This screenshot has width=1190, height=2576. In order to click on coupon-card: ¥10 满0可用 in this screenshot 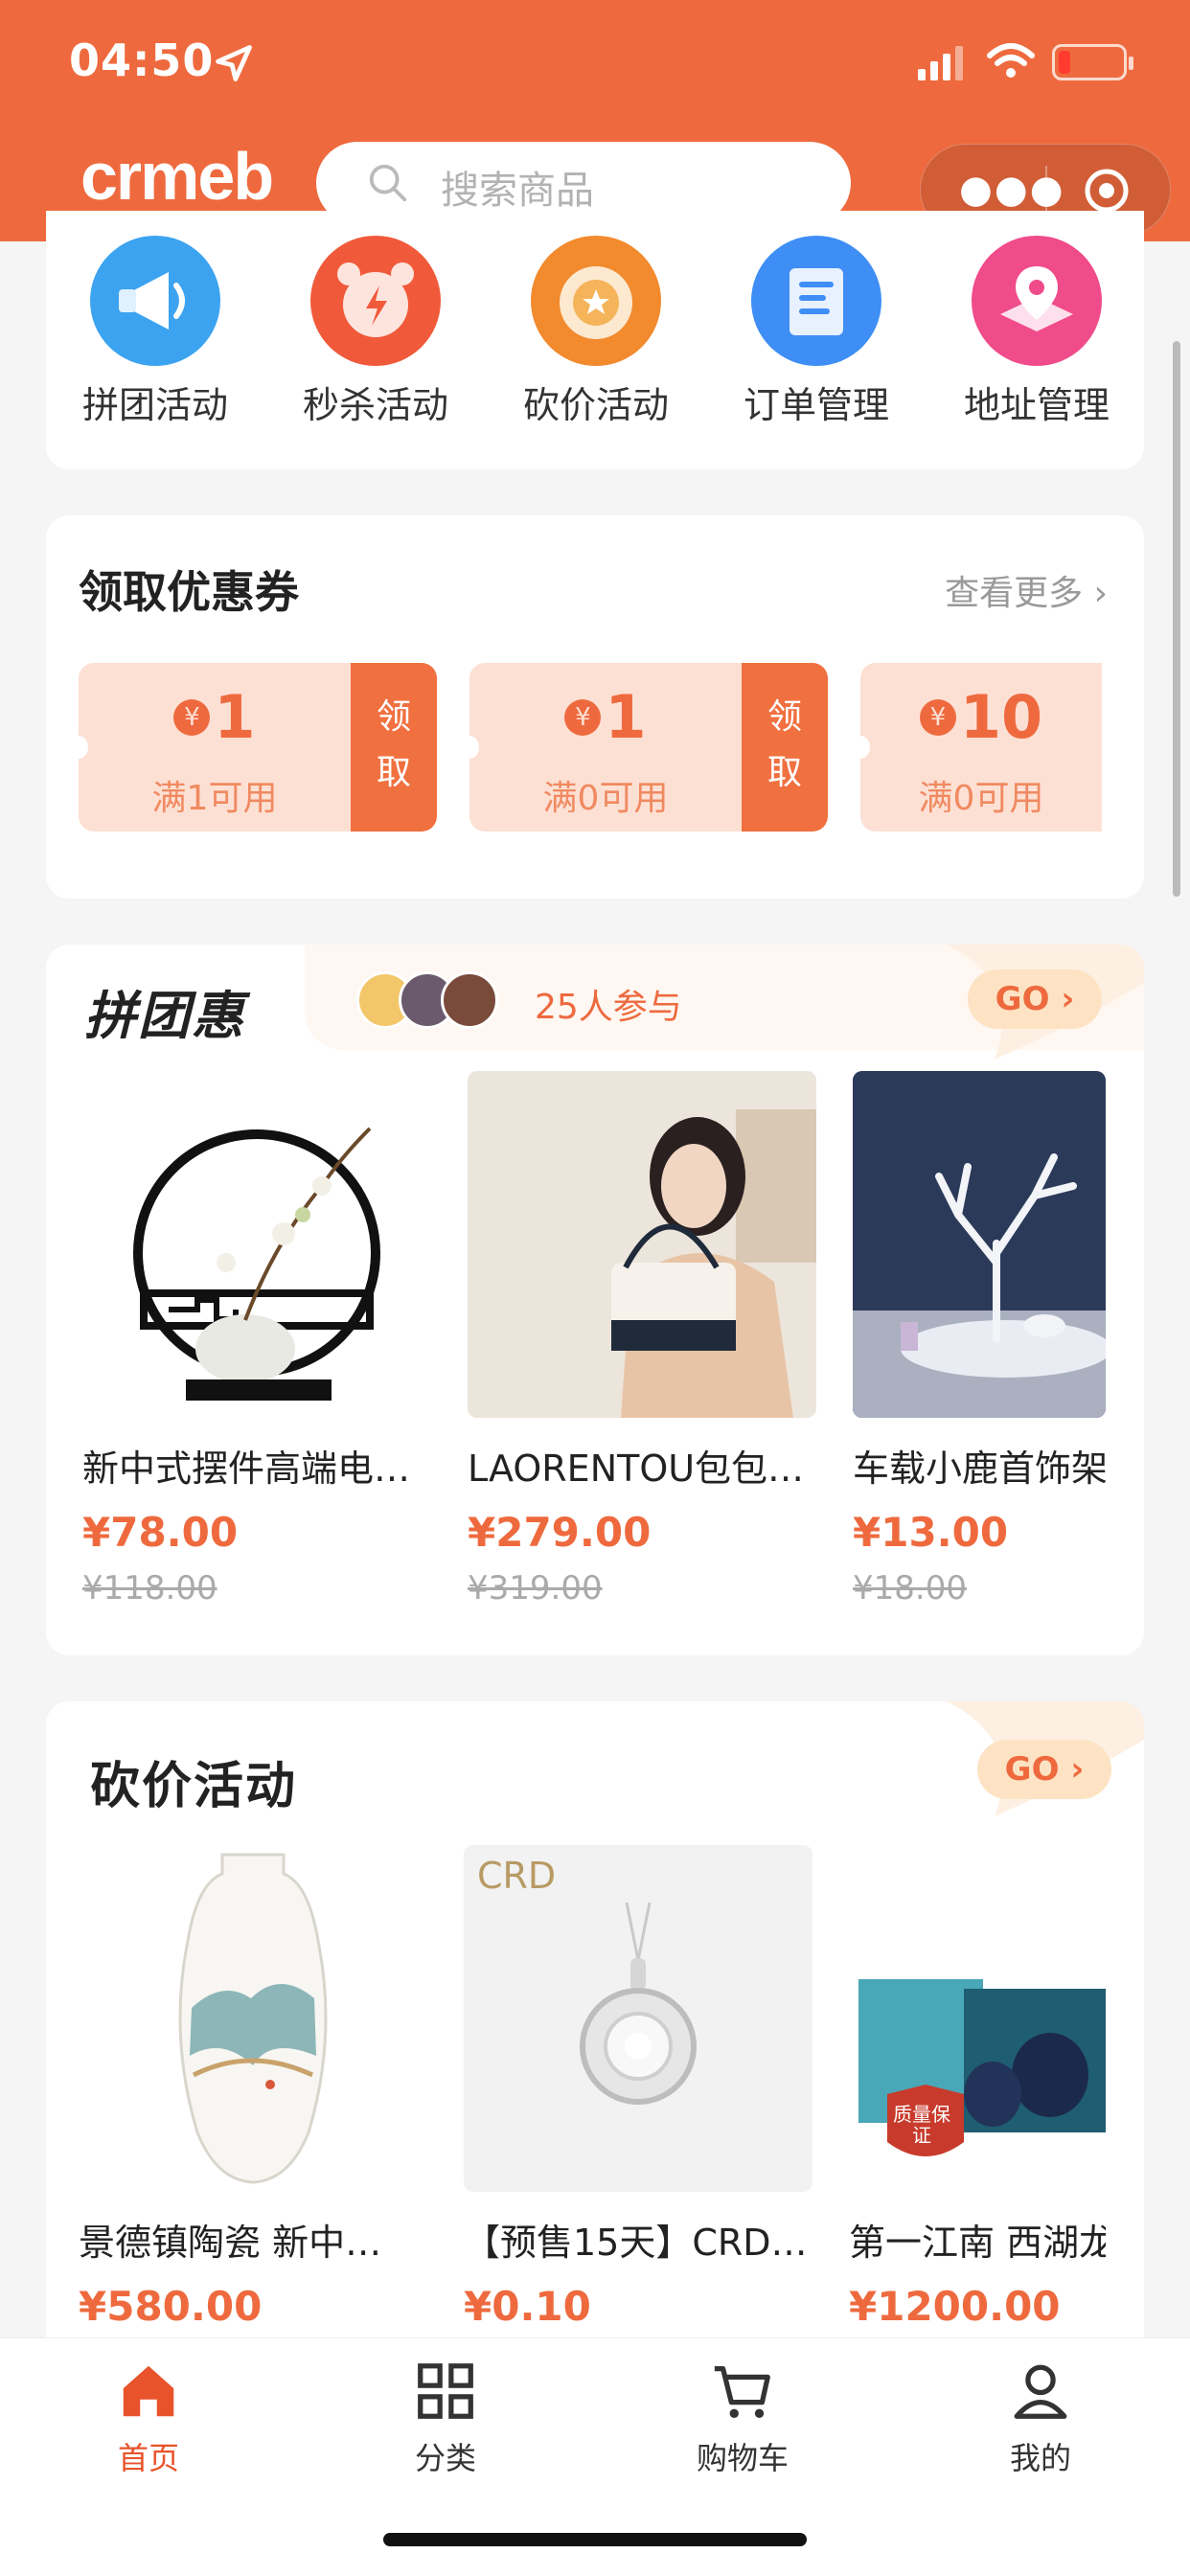, I will do `click(977, 748)`.